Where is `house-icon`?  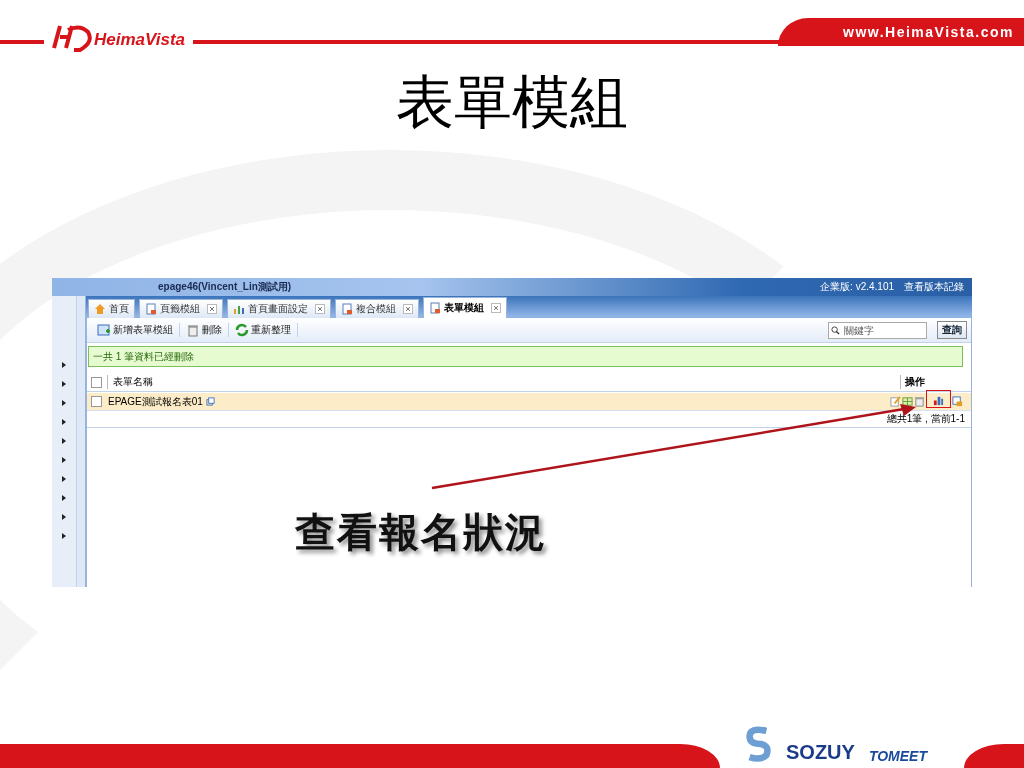
house-icon is located at coordinates (100, 309).